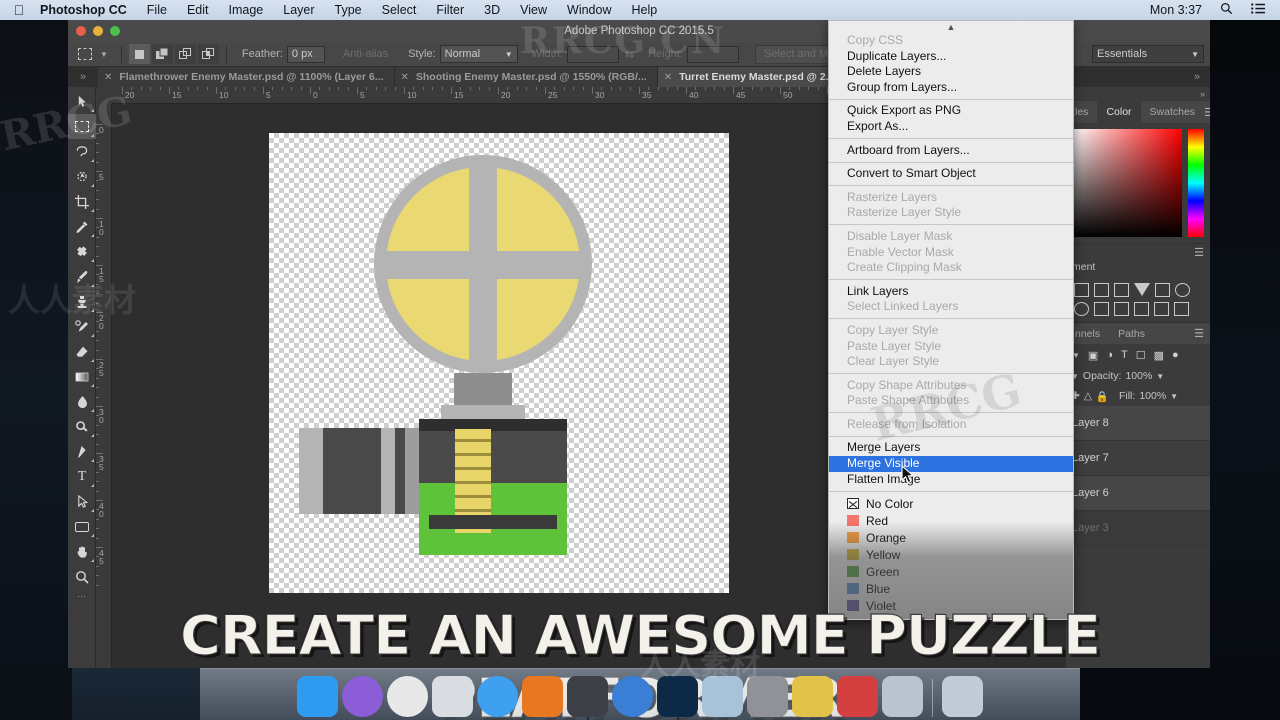  Describe the element at coordinates (1152, 396) in the screenshot. I see `fill-value: 100%` at that location.